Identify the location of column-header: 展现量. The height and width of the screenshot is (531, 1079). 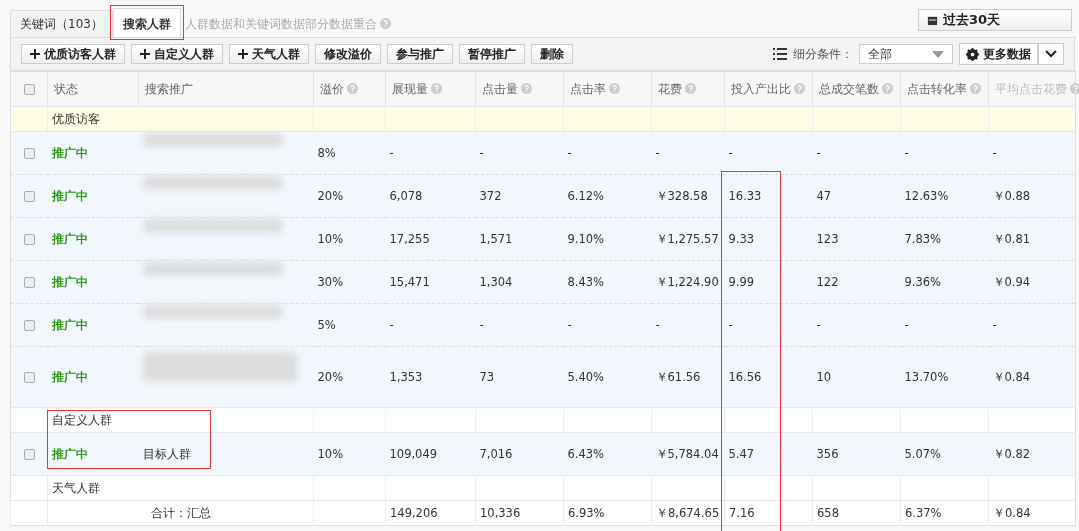
(410, 88).